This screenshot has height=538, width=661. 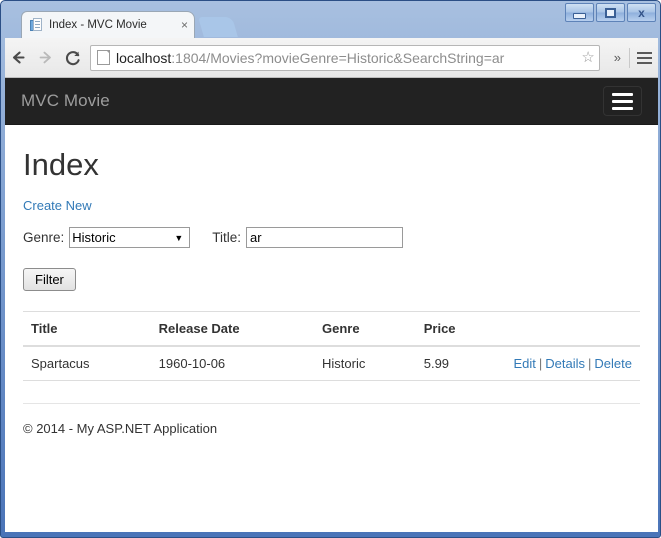 I want to click on table-header-row: Title Release Date Genre Price, so click(x=331, y=329).